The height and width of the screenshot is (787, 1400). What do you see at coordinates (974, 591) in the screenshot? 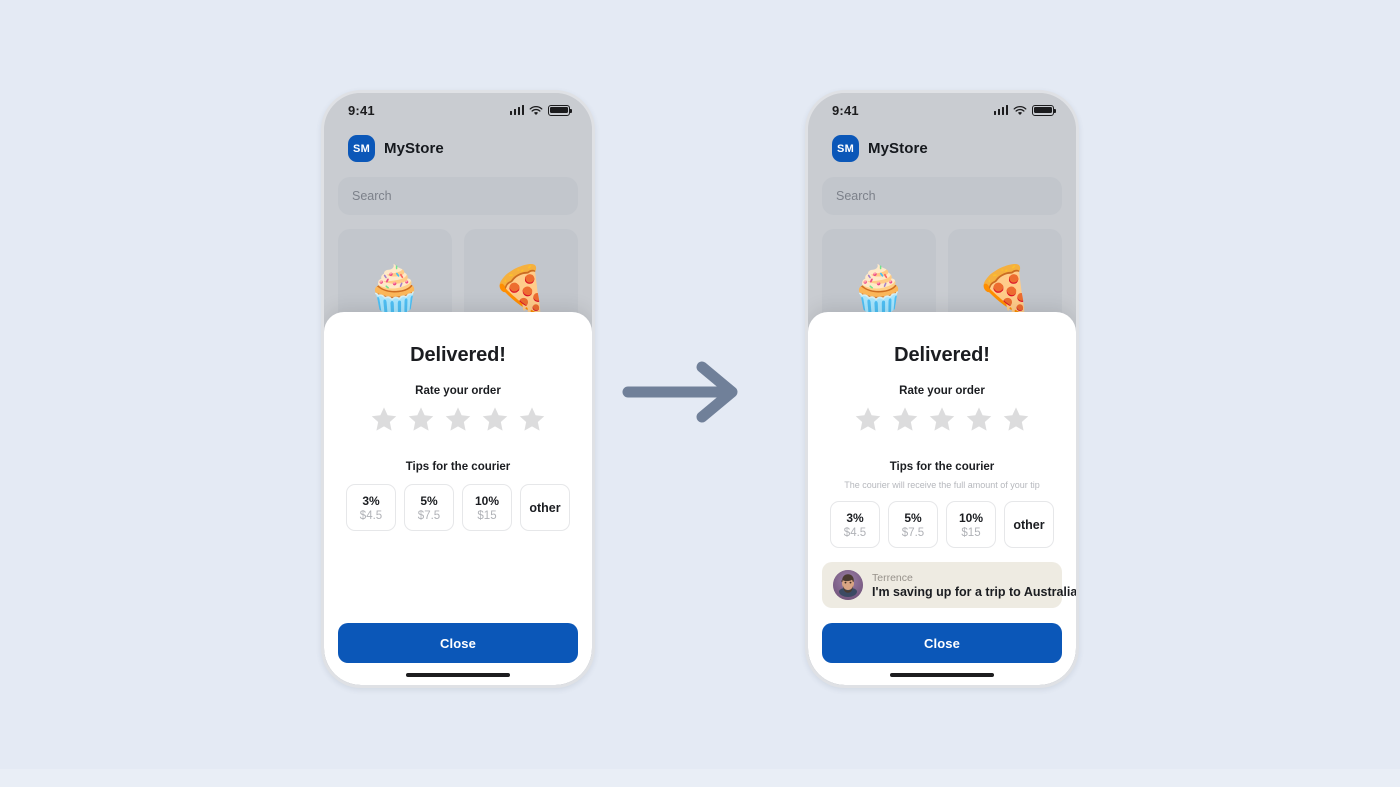
I see `courier-message: I'm saving up for a trip to Australia` at bounding box center [974, 591].